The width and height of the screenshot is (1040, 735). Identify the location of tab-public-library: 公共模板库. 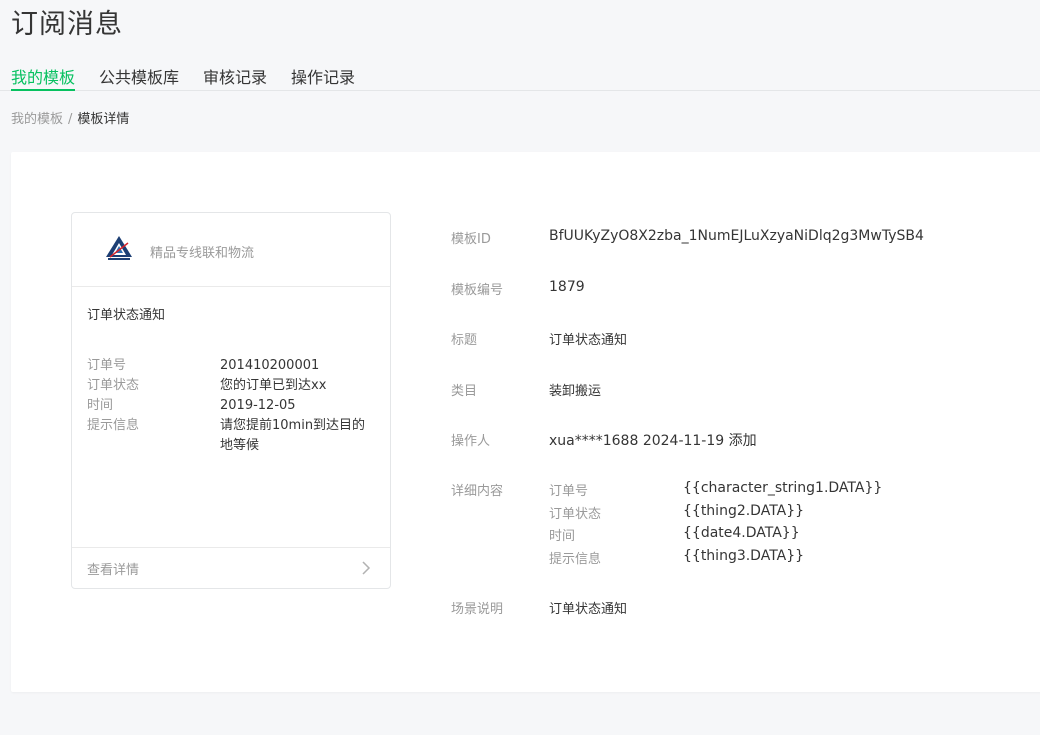
(139, 77).